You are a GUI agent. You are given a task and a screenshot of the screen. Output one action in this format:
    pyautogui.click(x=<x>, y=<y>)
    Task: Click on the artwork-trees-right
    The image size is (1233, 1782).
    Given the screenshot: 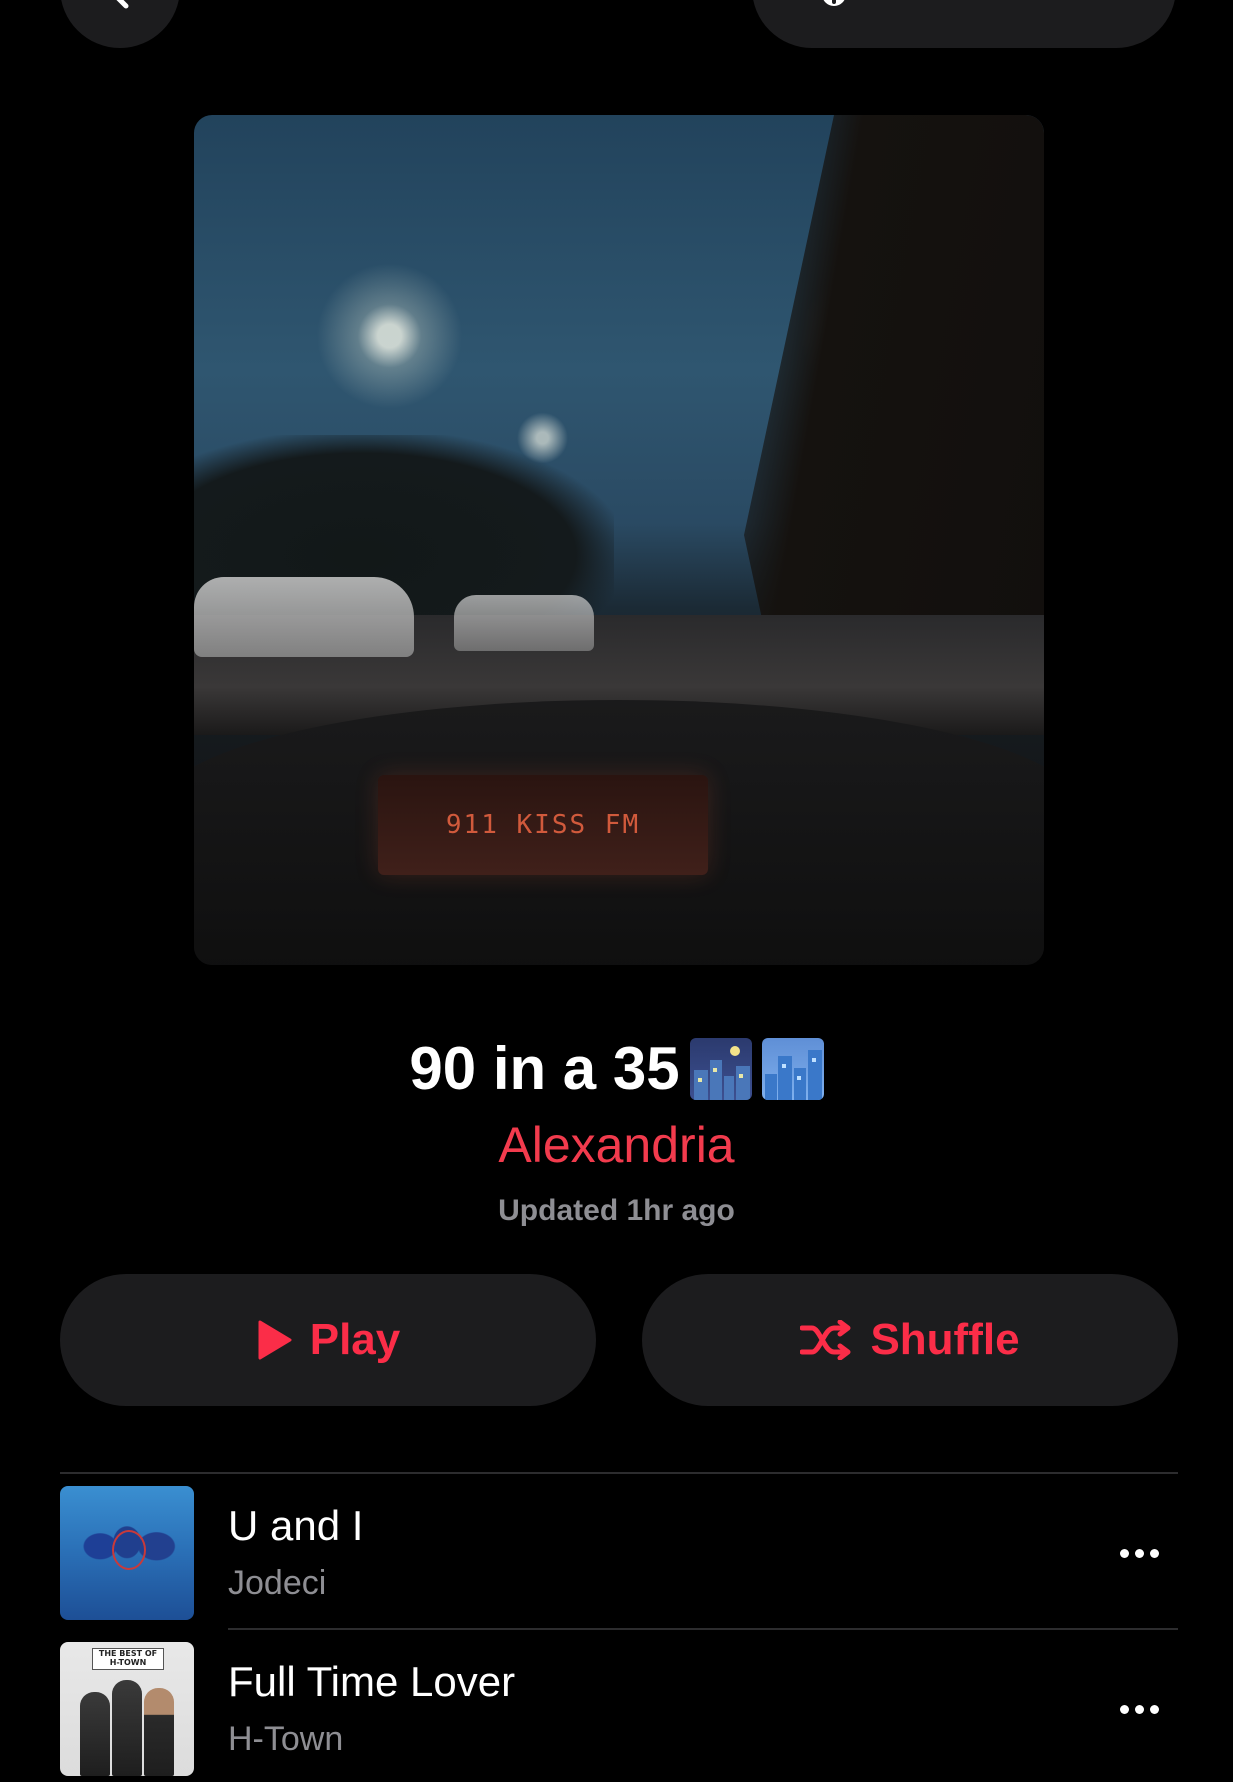 What is the action you would take?
    pyautogui.click(x=894, y=395)
    